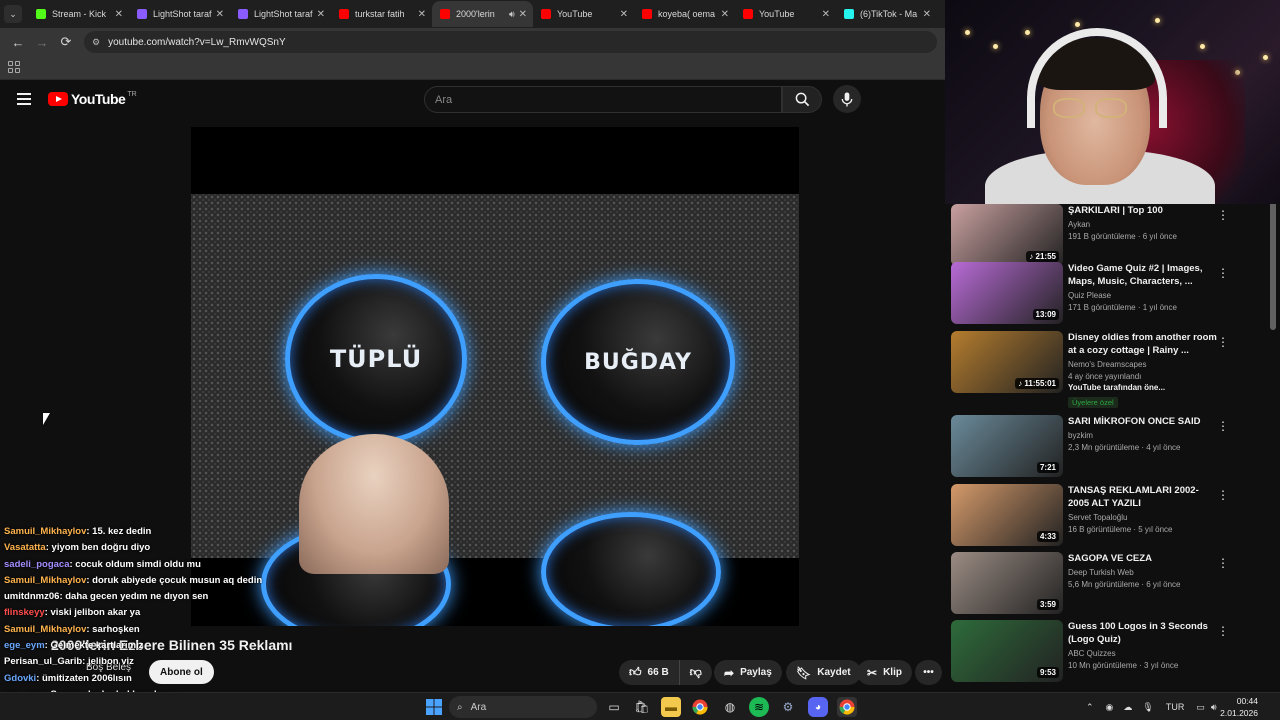 The height and width of the screenshot is (720, 1280). Describe the element at coordinates (1143, 517) in the screenshot. I see `video-channel: Servet Topaloğlu` at that location.